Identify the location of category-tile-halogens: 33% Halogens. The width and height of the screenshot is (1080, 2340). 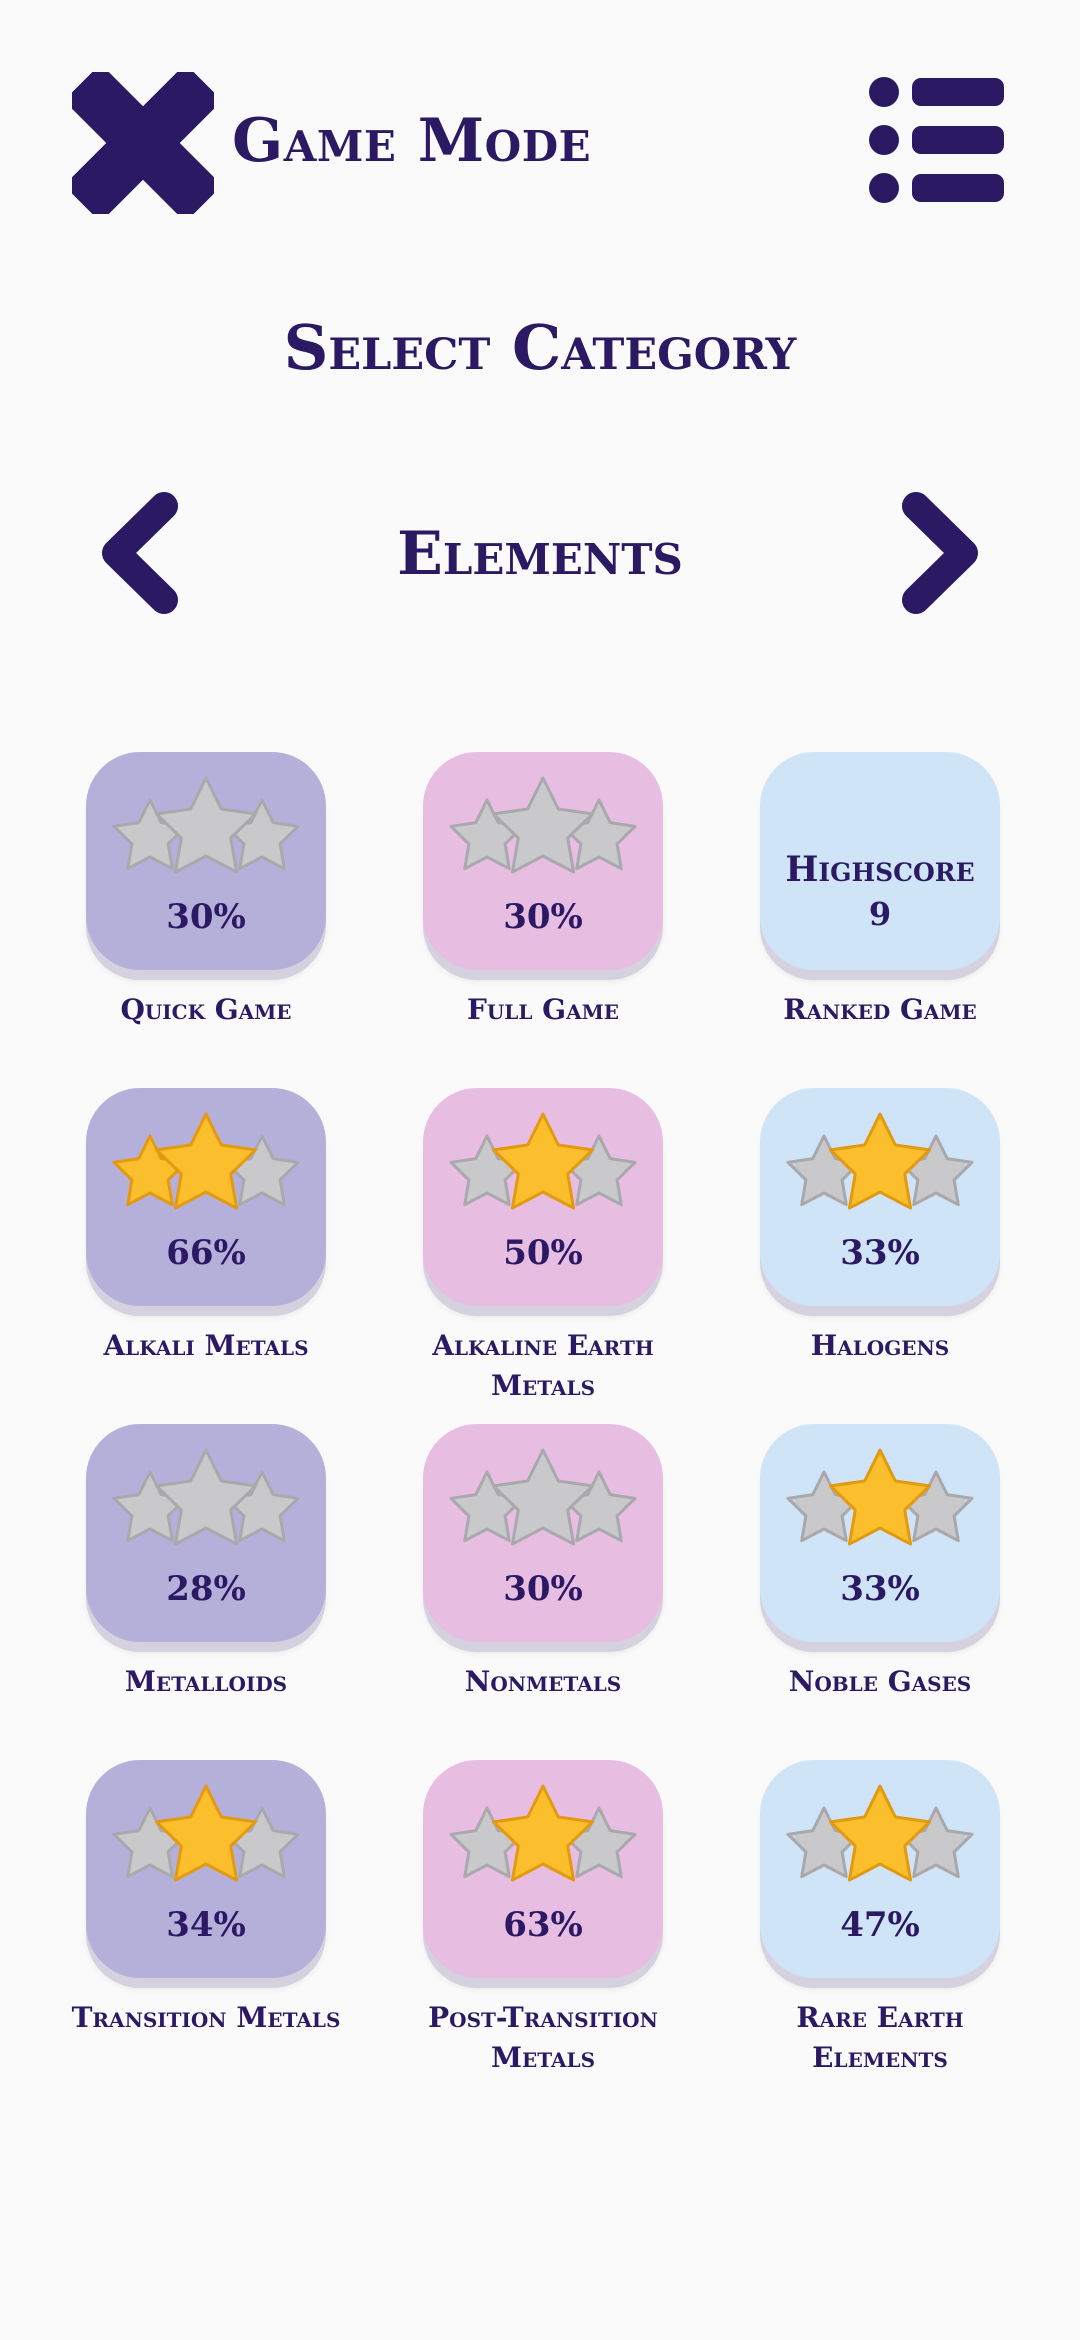
(880, 1225).